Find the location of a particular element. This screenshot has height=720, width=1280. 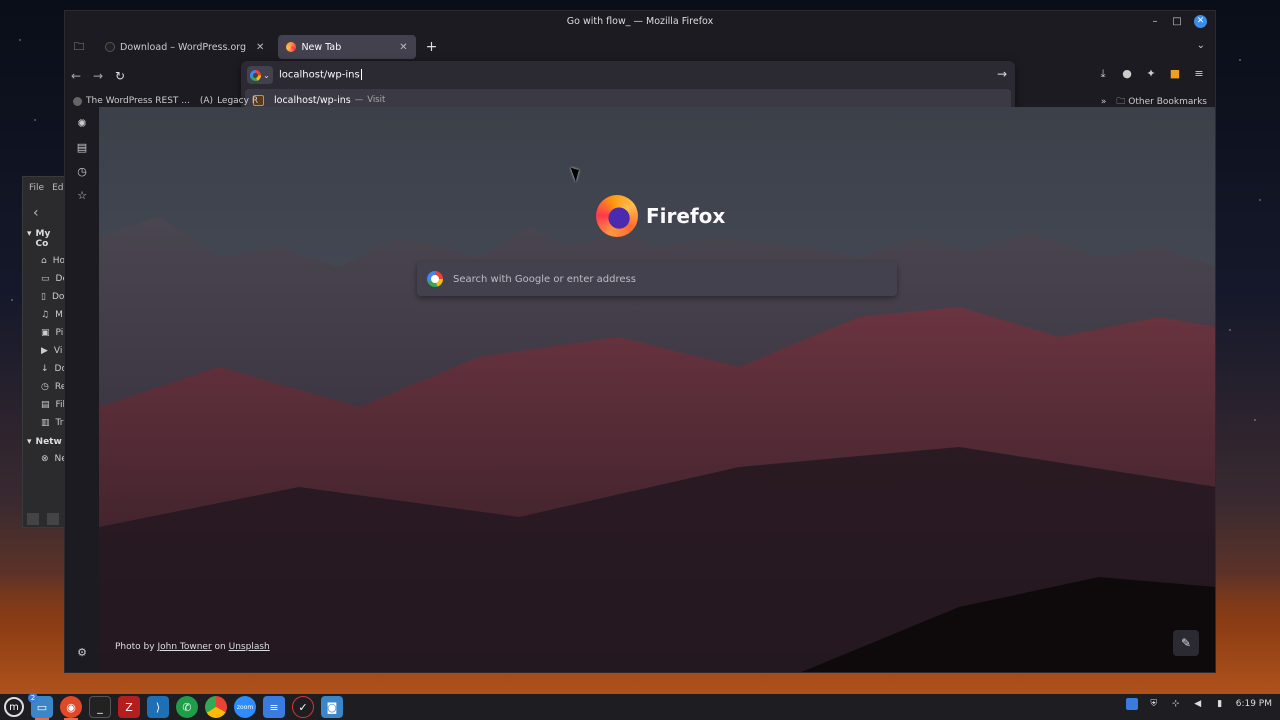

place-videos: ▶ Vi is located at coordinates (45, 352).